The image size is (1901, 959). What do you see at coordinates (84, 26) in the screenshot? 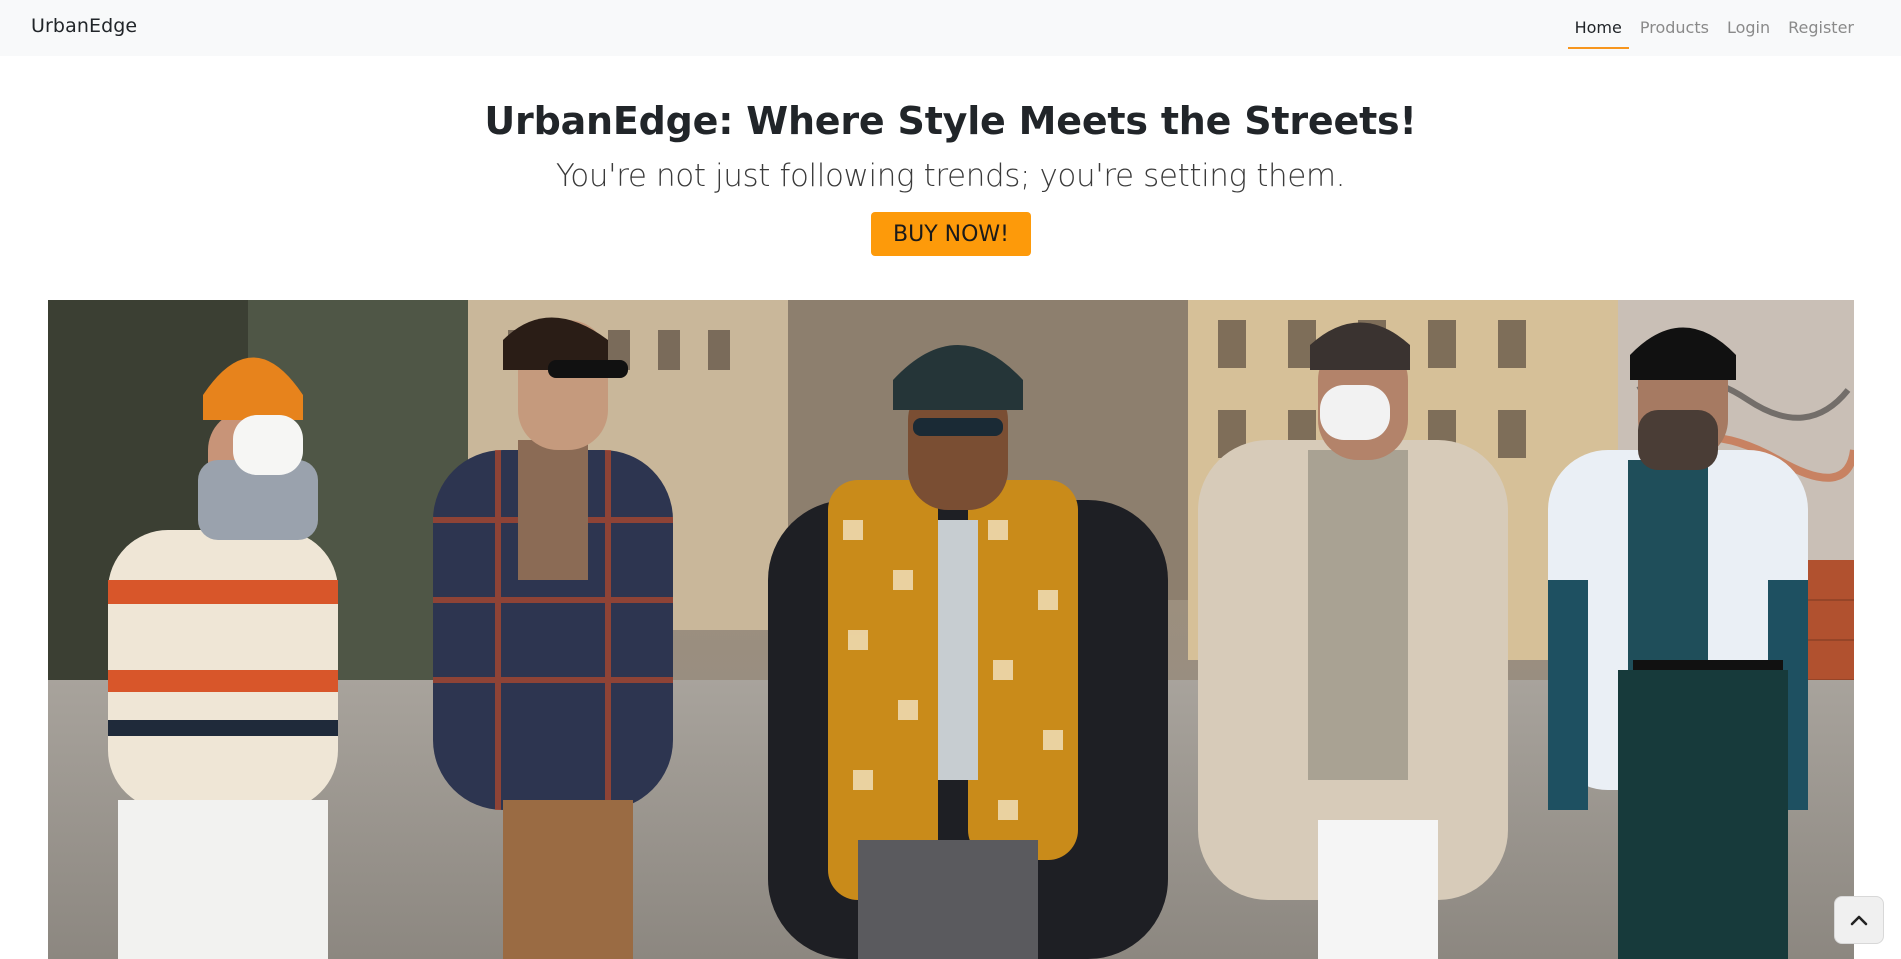
I see `brand-logo: UrbanEdge` at bounding box center [84, 26].